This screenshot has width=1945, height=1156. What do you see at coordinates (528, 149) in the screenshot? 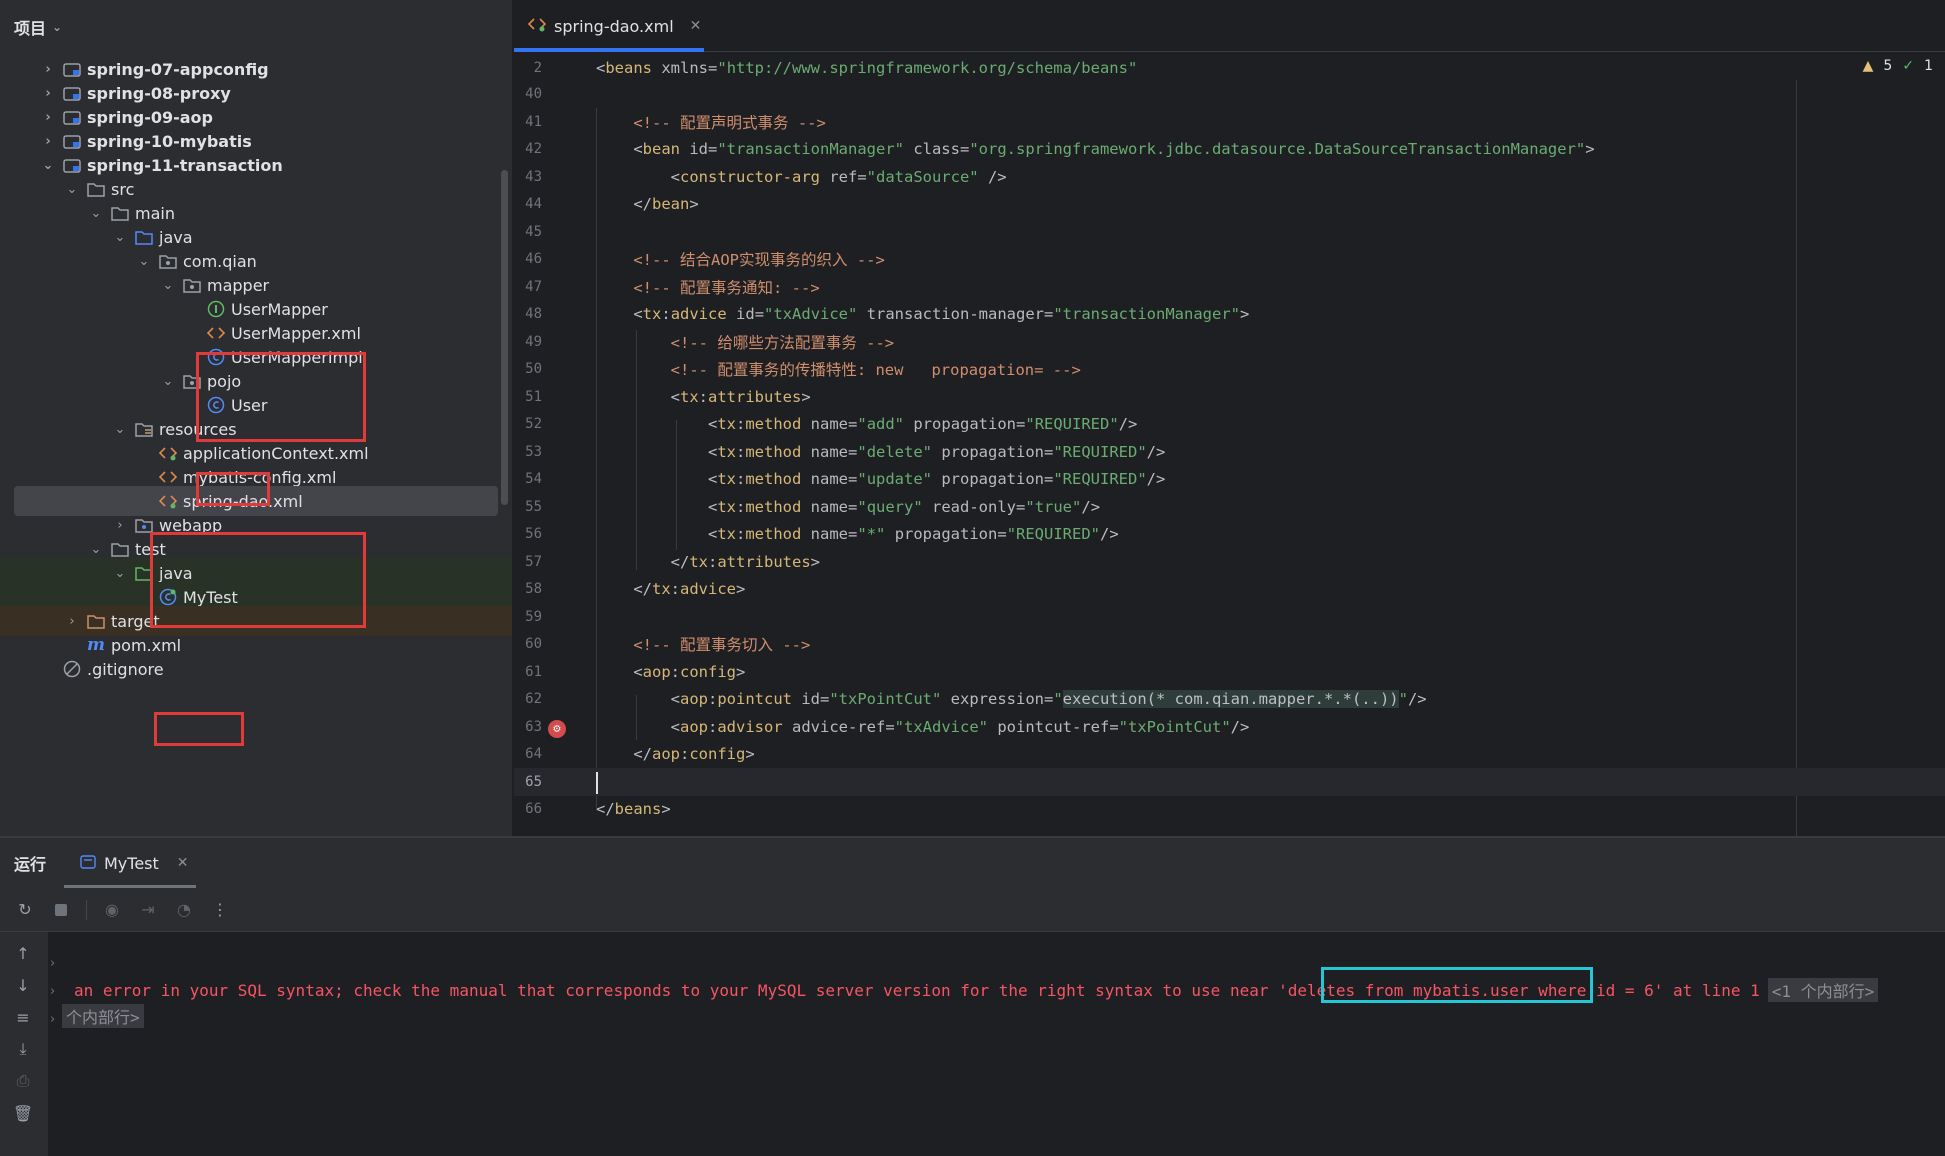
I see `line-number: 42` at bounding box center [528, 149].